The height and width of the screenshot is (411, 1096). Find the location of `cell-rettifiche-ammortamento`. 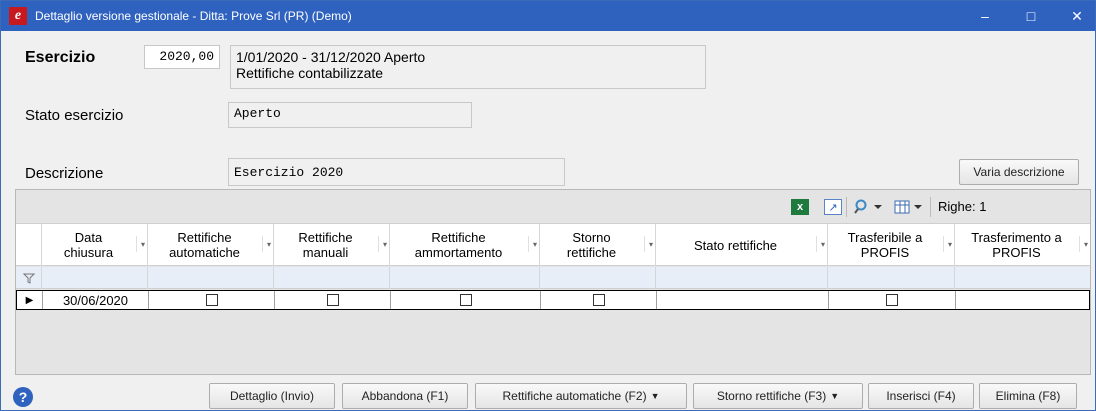

cell-rettifiche-ammortamento is located at coordinates (466, 300).